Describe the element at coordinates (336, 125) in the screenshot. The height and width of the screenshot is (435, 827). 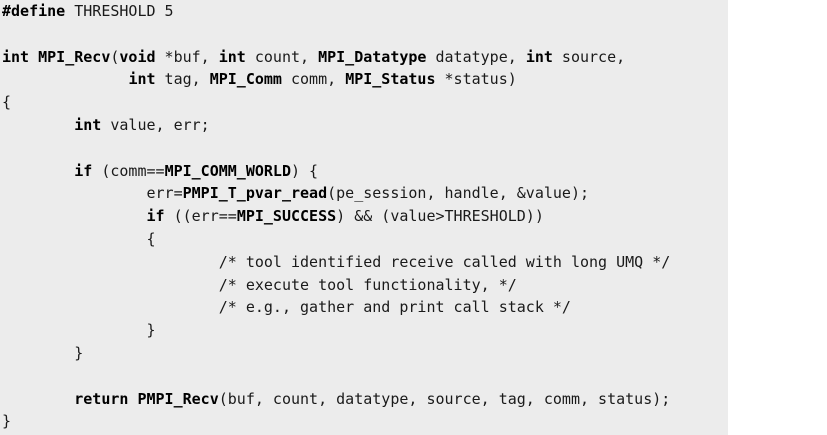
I see `code-line: int value, err;` at that location.